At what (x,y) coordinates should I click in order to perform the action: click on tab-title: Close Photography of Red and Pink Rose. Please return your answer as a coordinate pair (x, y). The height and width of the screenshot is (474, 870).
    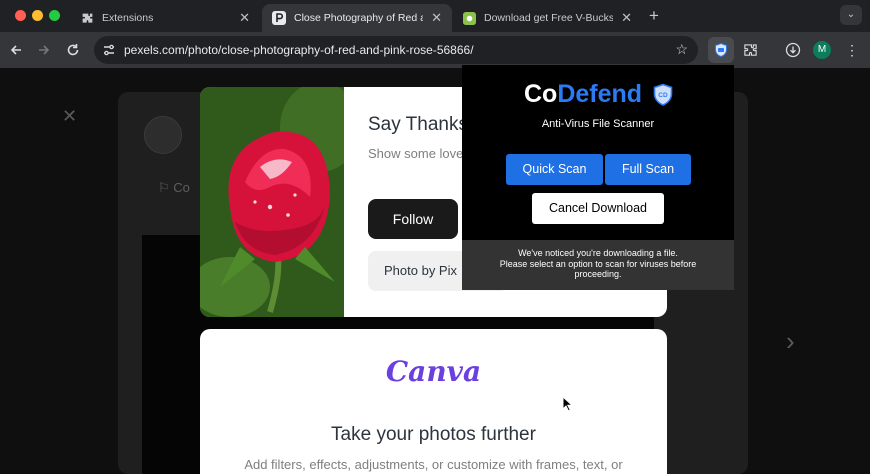
    Looking at the image, I should click on (359, 18).